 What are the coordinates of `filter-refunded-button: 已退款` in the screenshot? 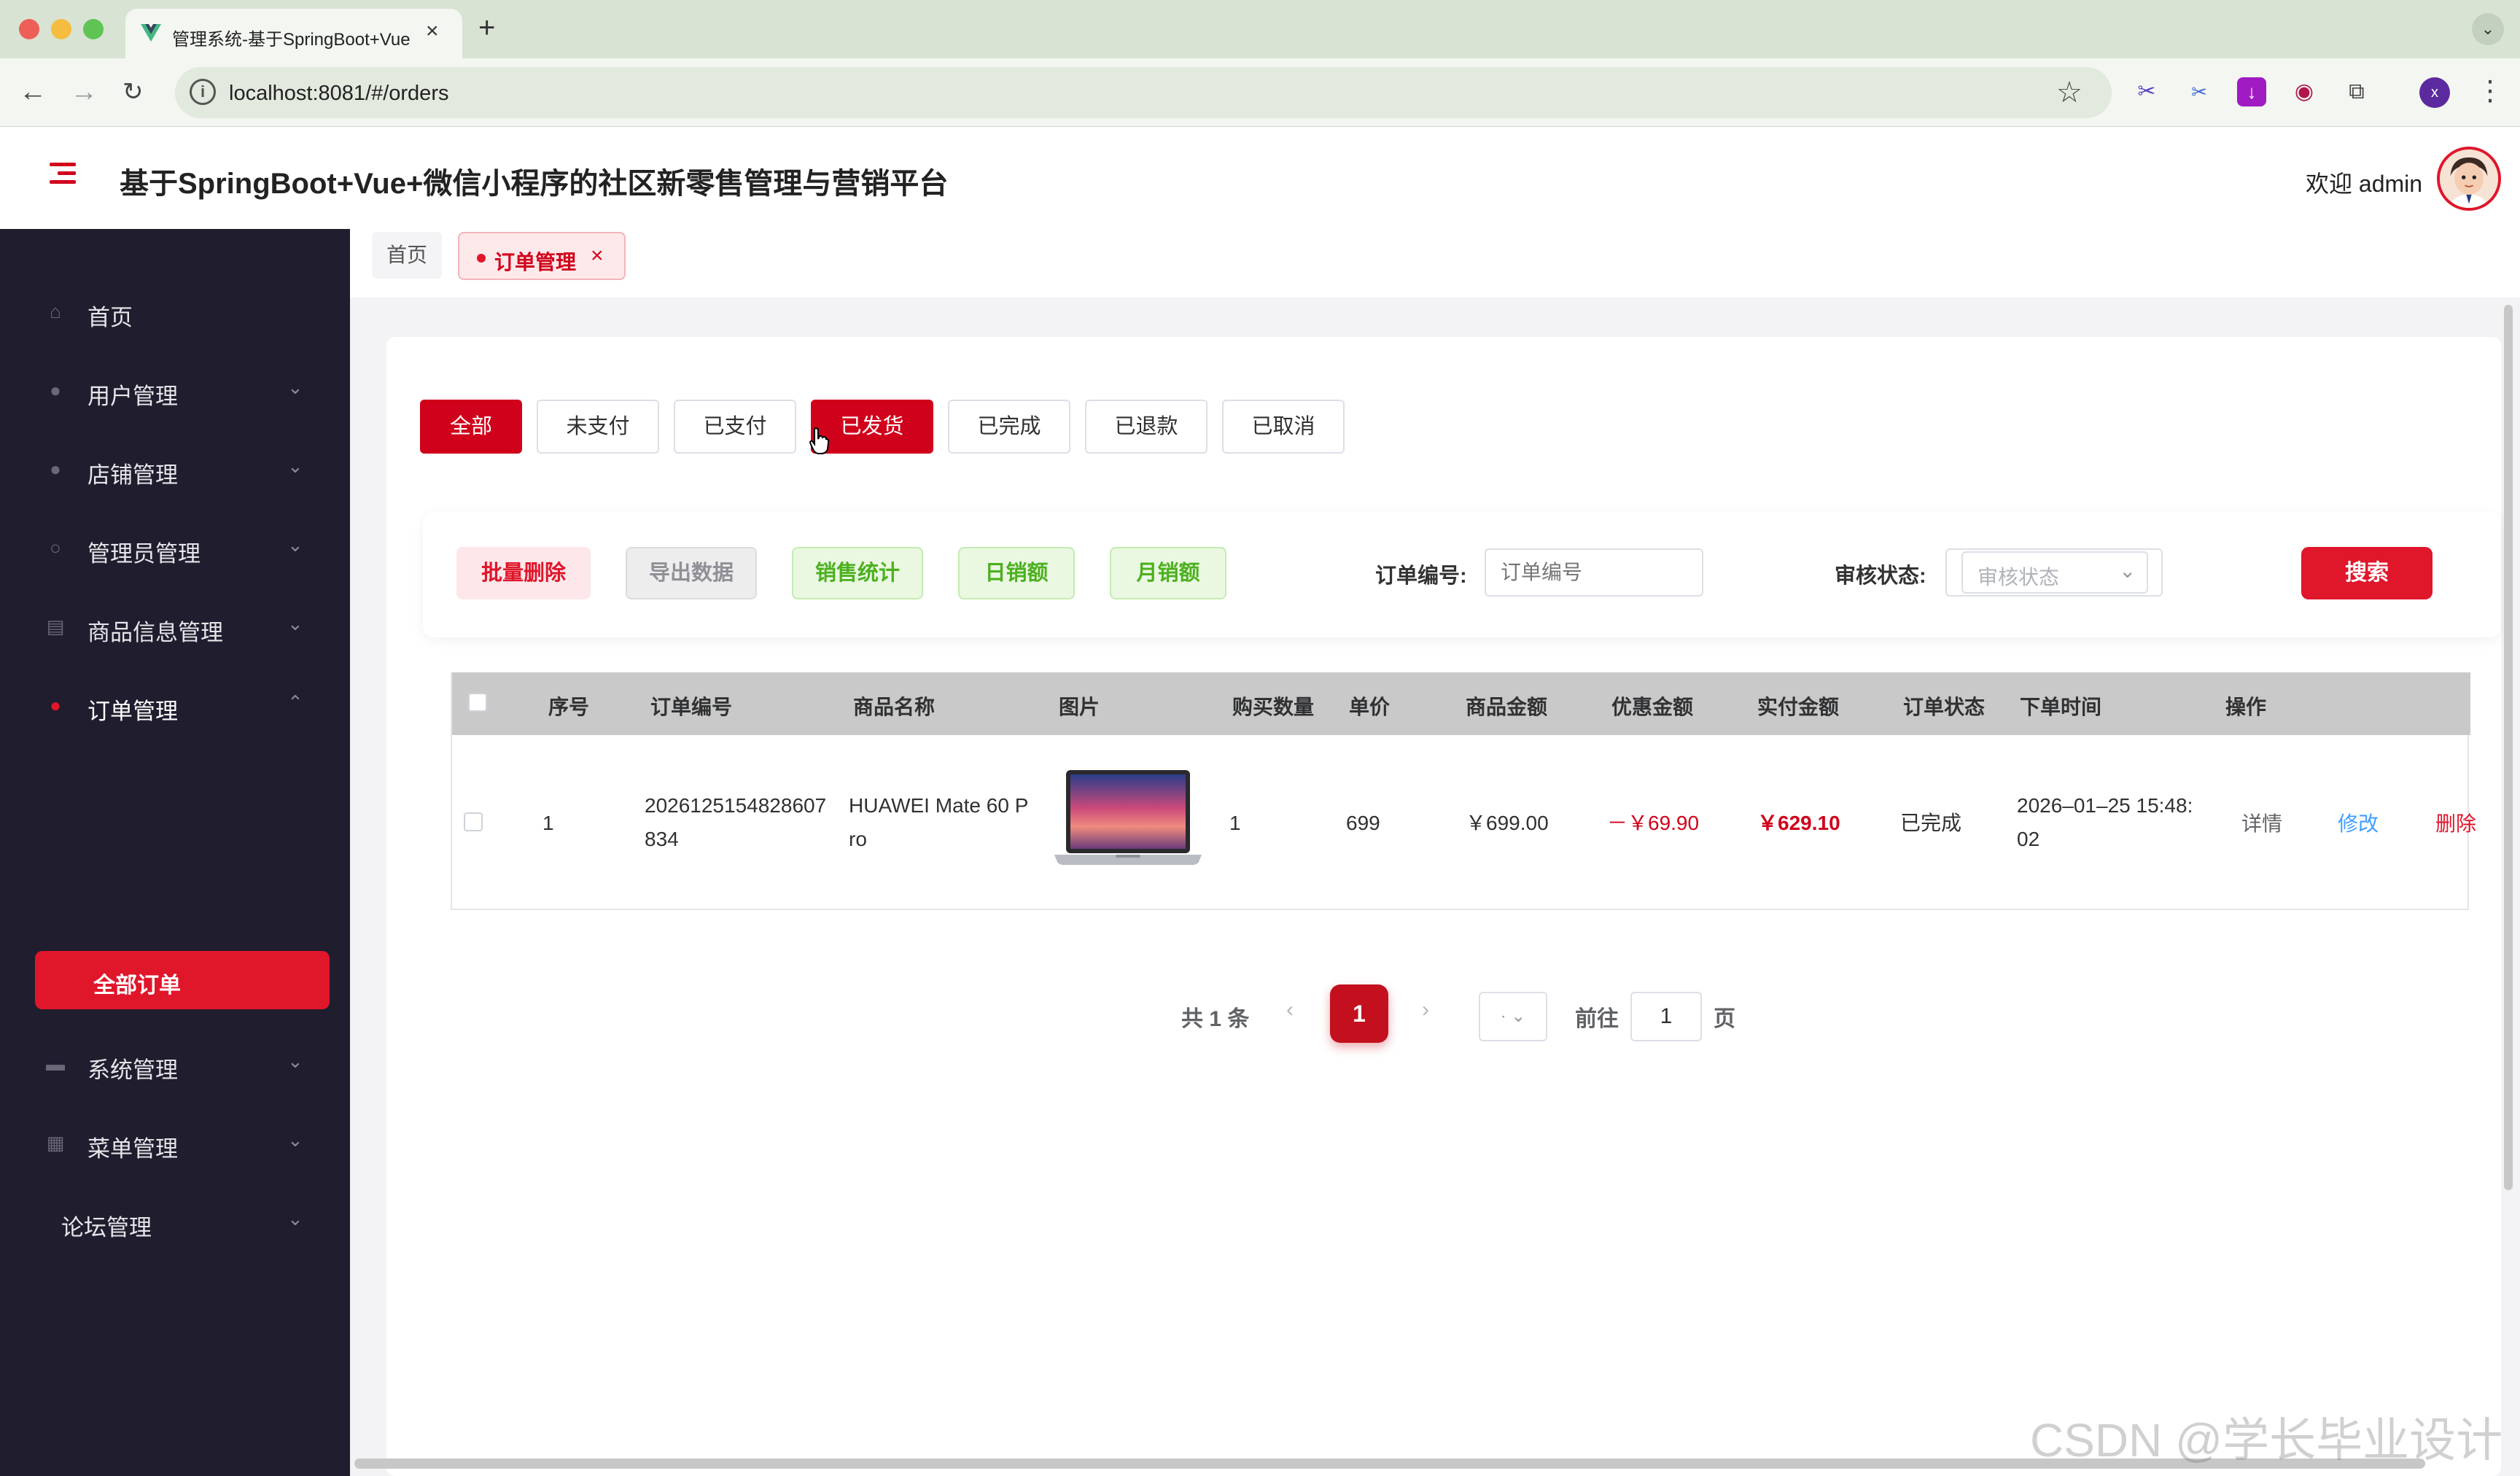 It's located at (1146, 427).